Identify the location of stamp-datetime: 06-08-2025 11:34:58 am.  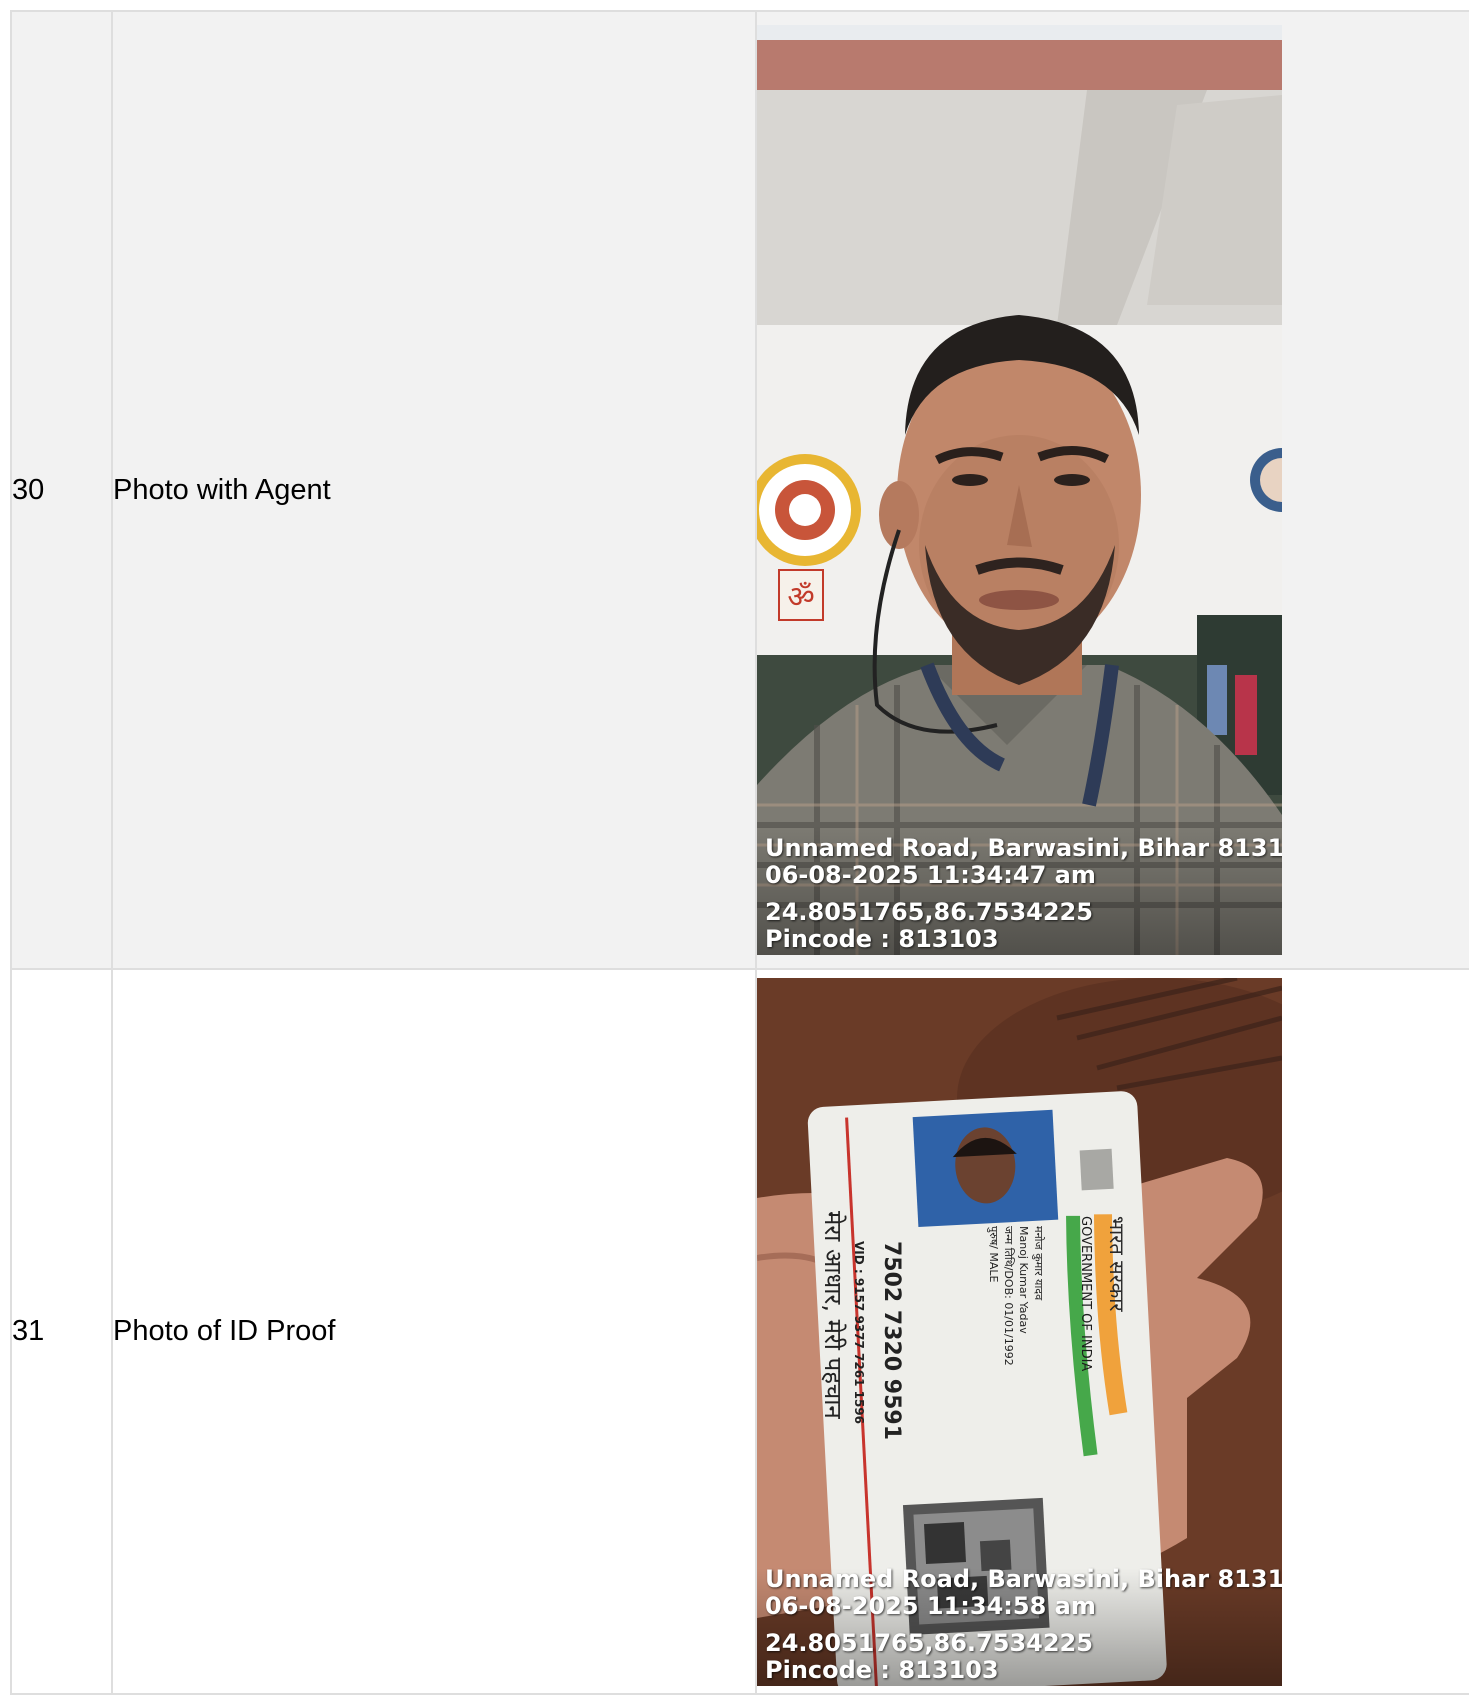
(930, 1605).